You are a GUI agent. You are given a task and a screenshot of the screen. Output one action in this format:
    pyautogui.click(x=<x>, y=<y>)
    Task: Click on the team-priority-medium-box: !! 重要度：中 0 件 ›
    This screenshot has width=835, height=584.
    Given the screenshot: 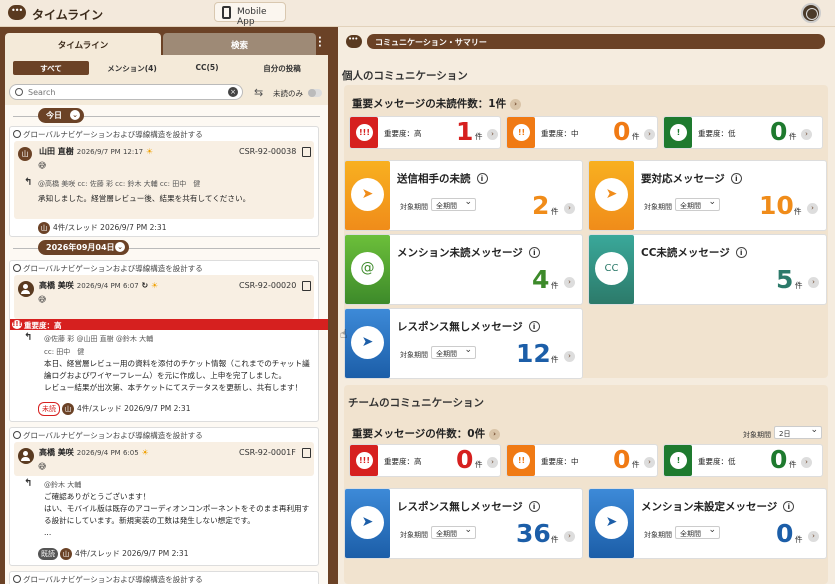 What is the action you would take?
    pyautogui.click(x=582, y=460)
    